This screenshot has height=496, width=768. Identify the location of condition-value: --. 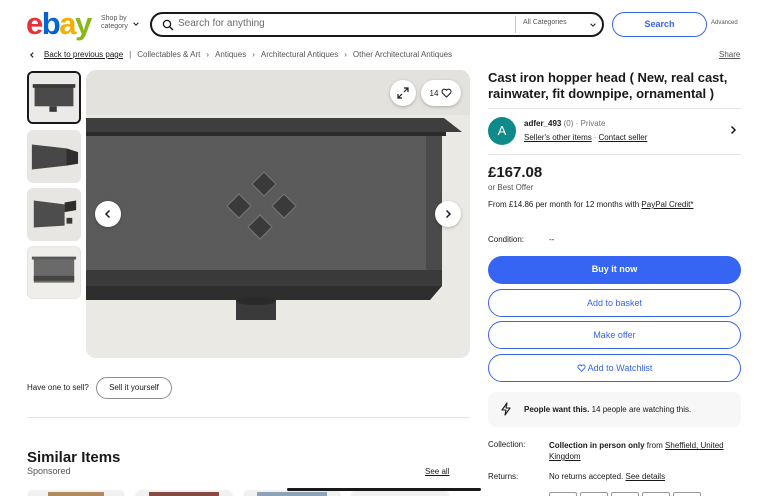
(552, 239).